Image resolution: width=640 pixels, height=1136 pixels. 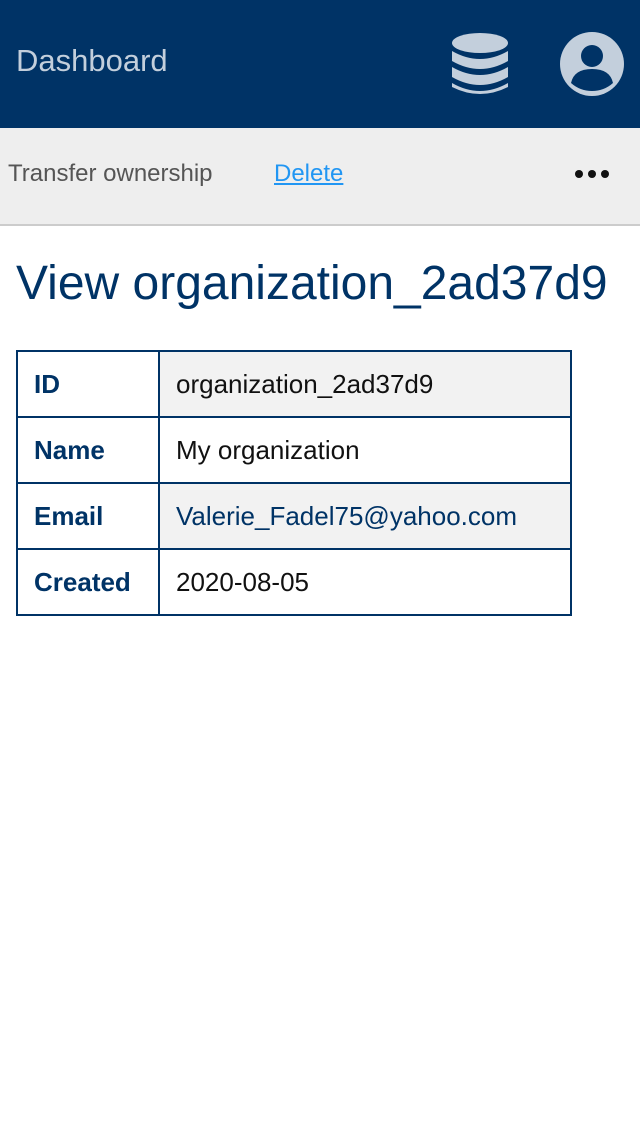 I want to click on row-key: Email, so click(x=88, y=516).